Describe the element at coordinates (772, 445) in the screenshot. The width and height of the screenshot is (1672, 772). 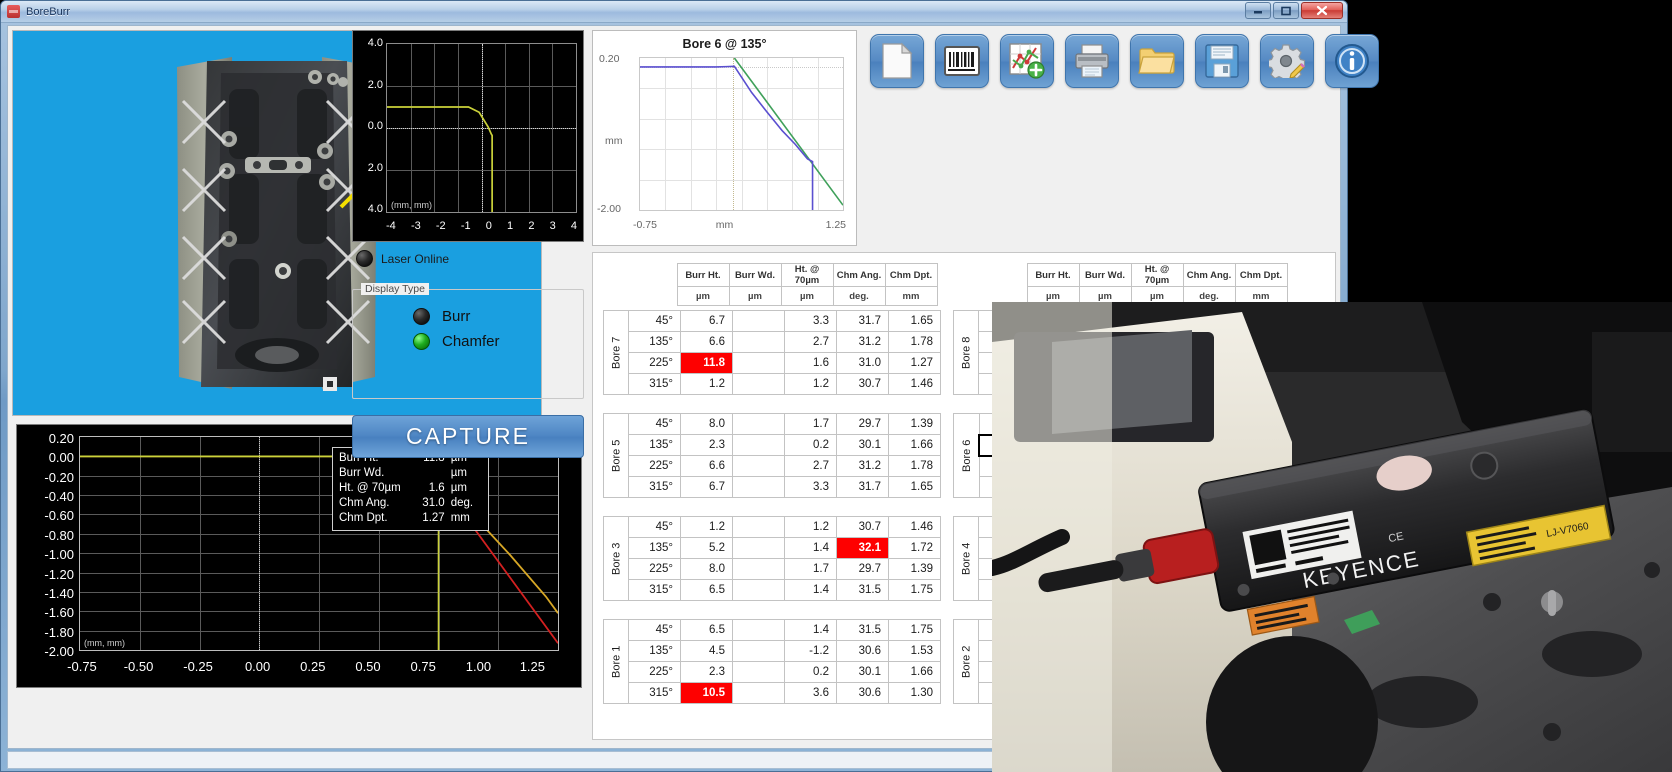
I see `table-row: 135° 2.3 0.2 30.1 1.66` at that location.